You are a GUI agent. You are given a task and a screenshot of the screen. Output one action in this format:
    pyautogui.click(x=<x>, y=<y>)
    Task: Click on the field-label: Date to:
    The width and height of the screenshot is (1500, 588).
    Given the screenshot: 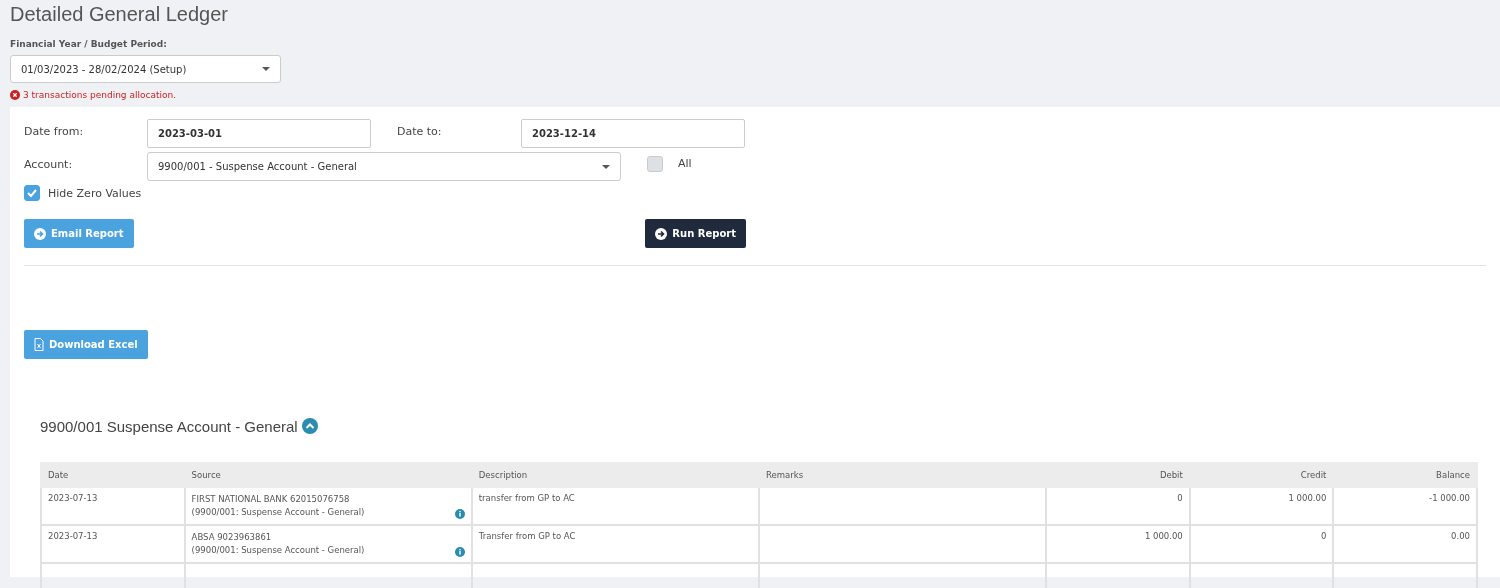 What is the action you would take?
    pyautogui.click(x=419, y=131)
    